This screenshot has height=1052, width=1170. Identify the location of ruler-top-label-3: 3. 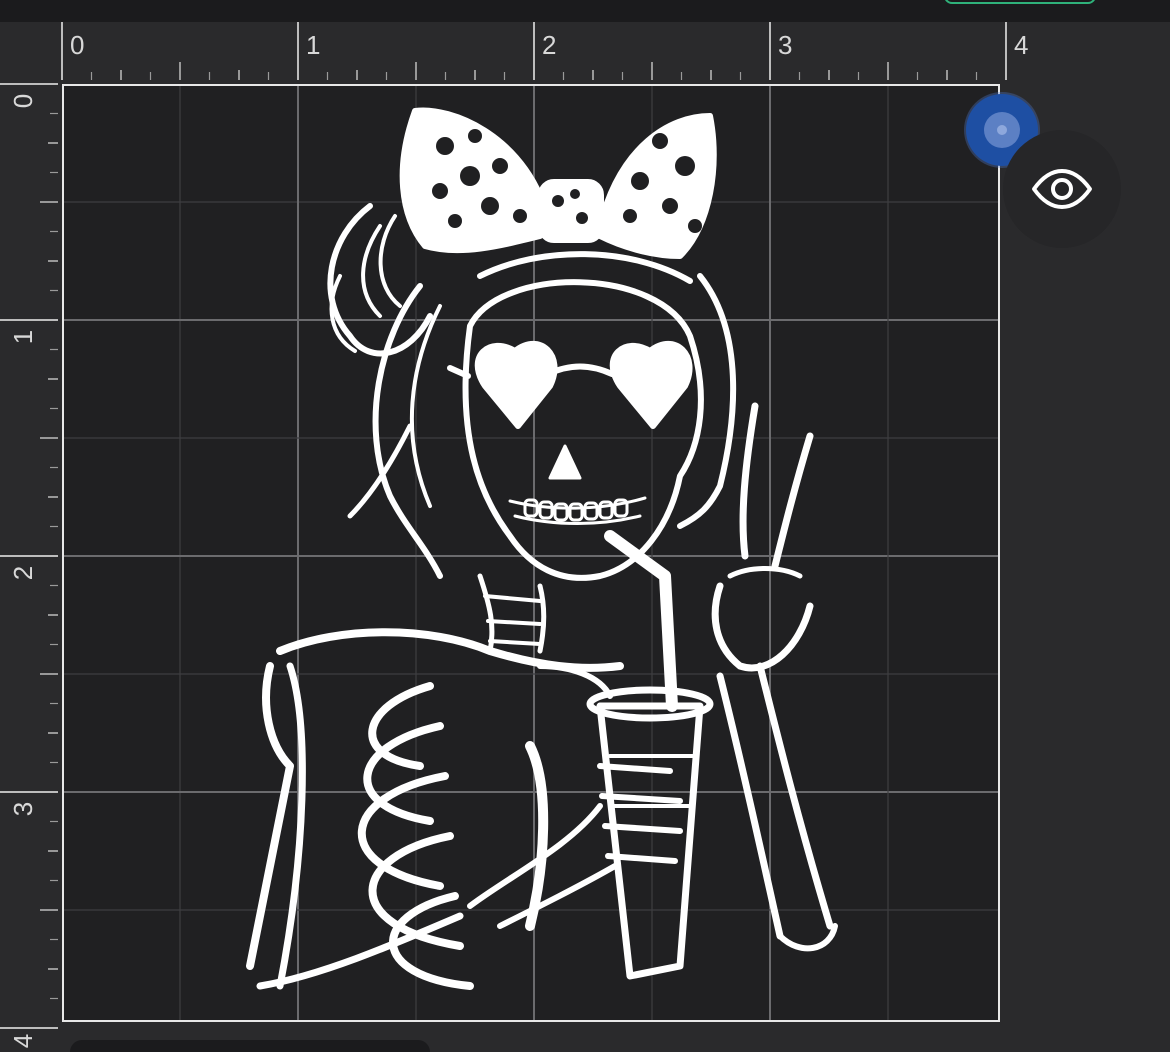
(785, 45).